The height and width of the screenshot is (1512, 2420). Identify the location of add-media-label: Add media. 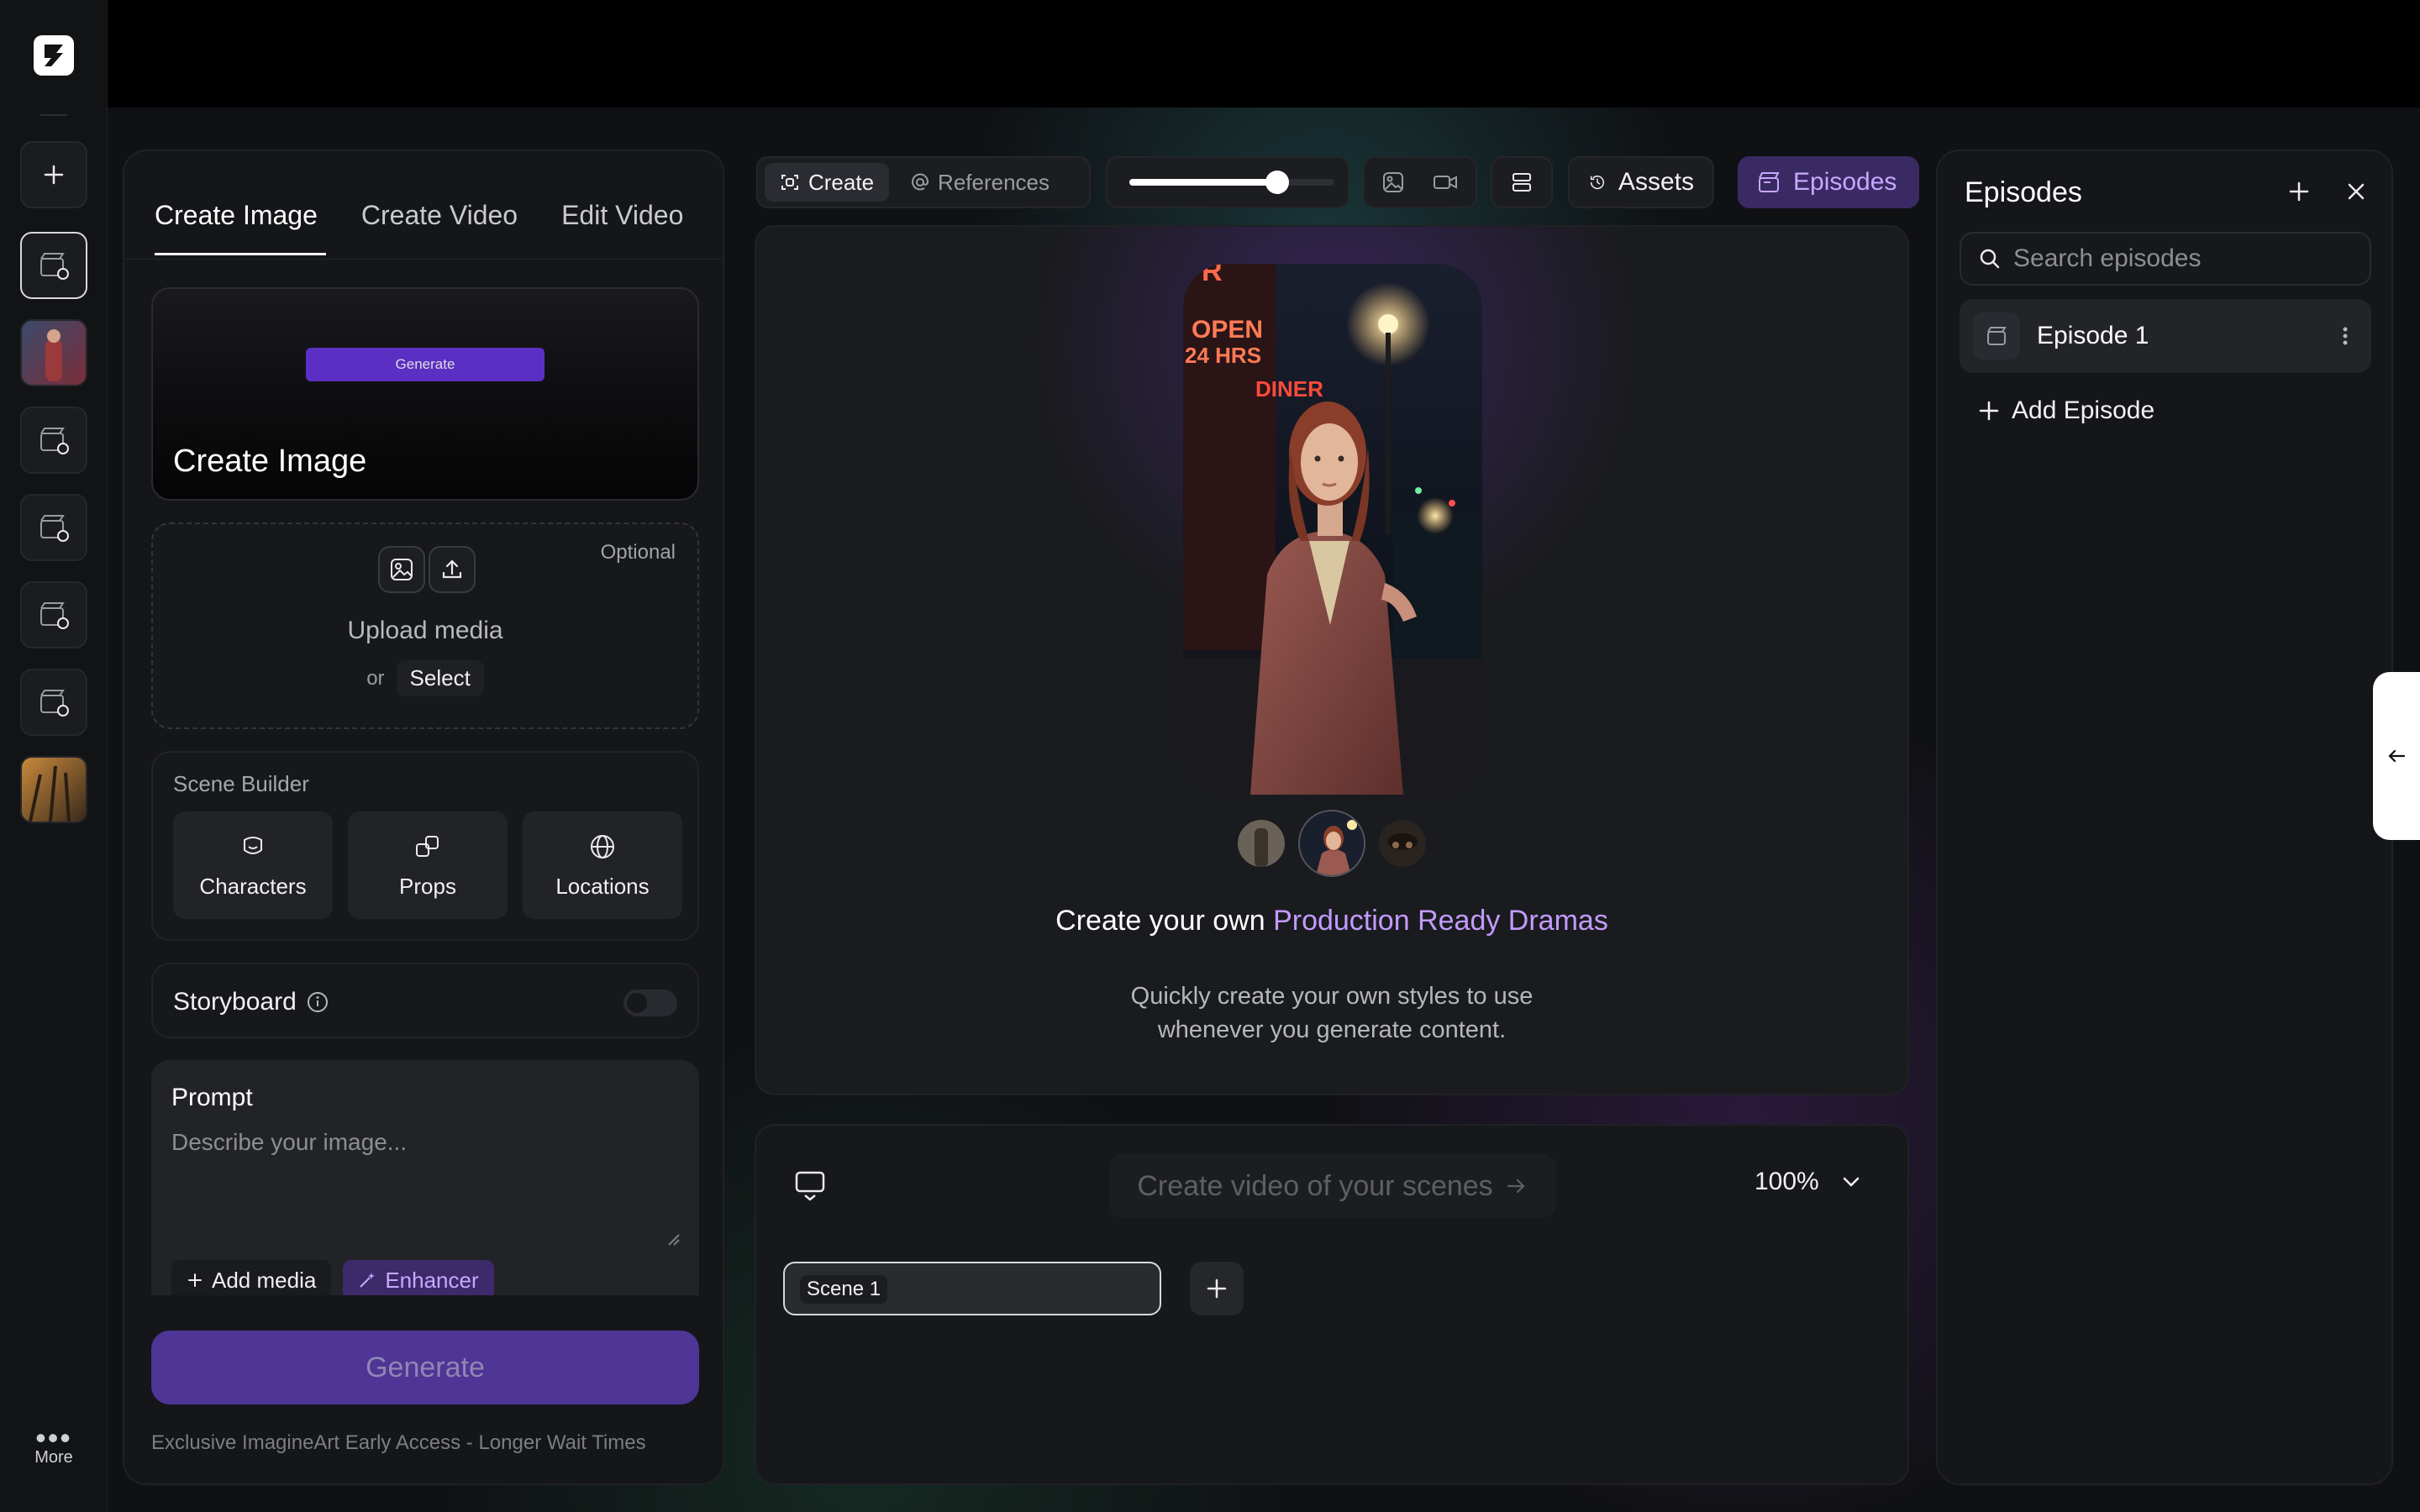
(264, 1280).